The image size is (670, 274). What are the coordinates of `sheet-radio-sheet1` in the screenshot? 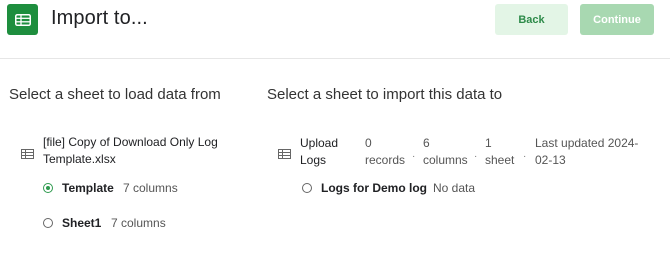 It's located at (48, 223).